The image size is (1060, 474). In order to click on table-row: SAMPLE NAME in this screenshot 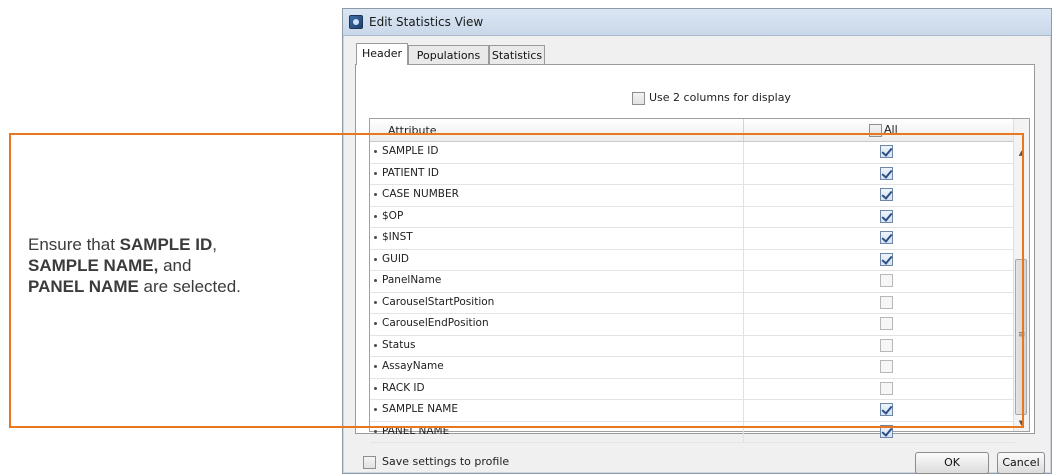, I will do `click(692, 411)`.